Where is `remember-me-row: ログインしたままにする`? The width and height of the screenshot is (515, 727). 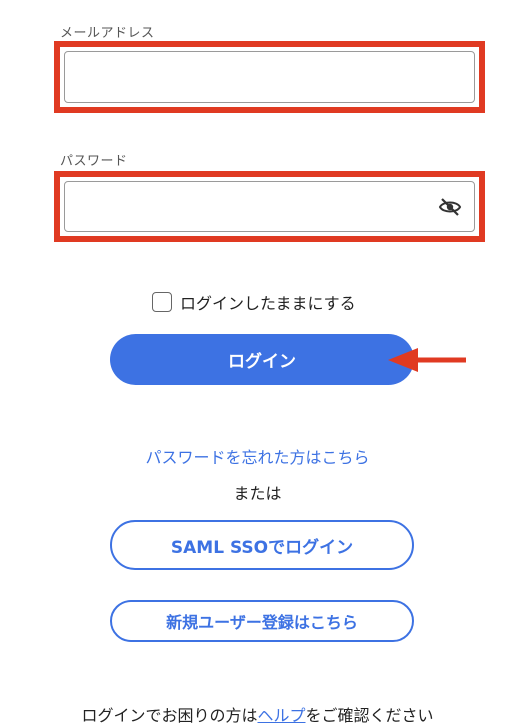
remember-me-row: ログインしたままにする is located at coordinates (254, 302).